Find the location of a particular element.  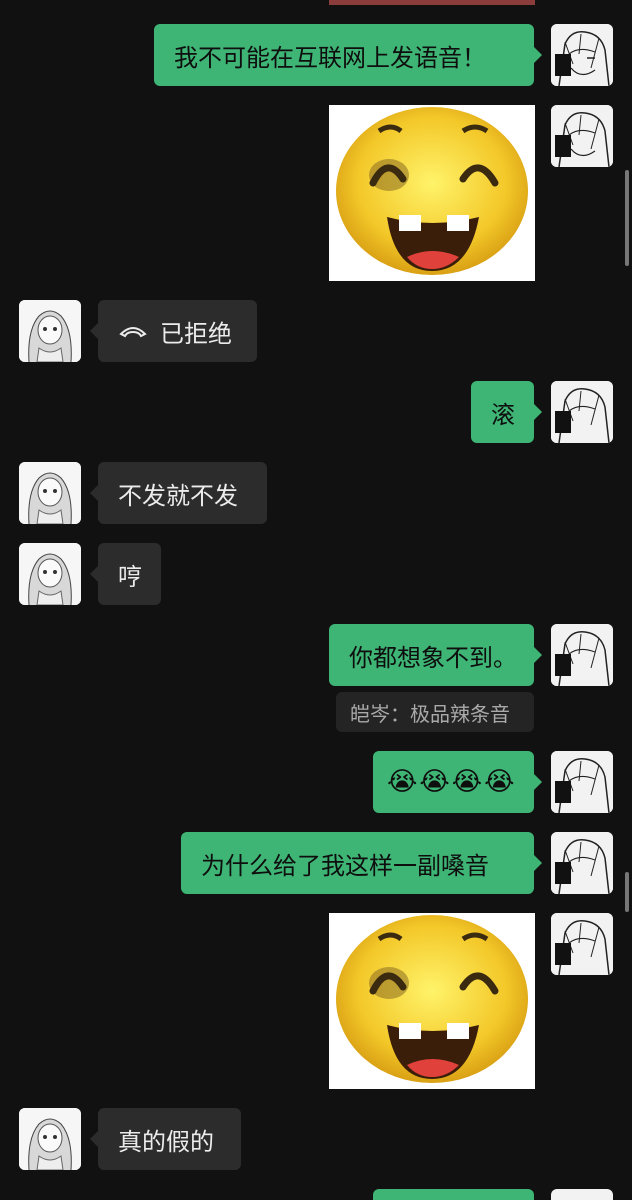

message-bubble-outgoing: 你都想象不到。 is located at coordinates (435, 655).